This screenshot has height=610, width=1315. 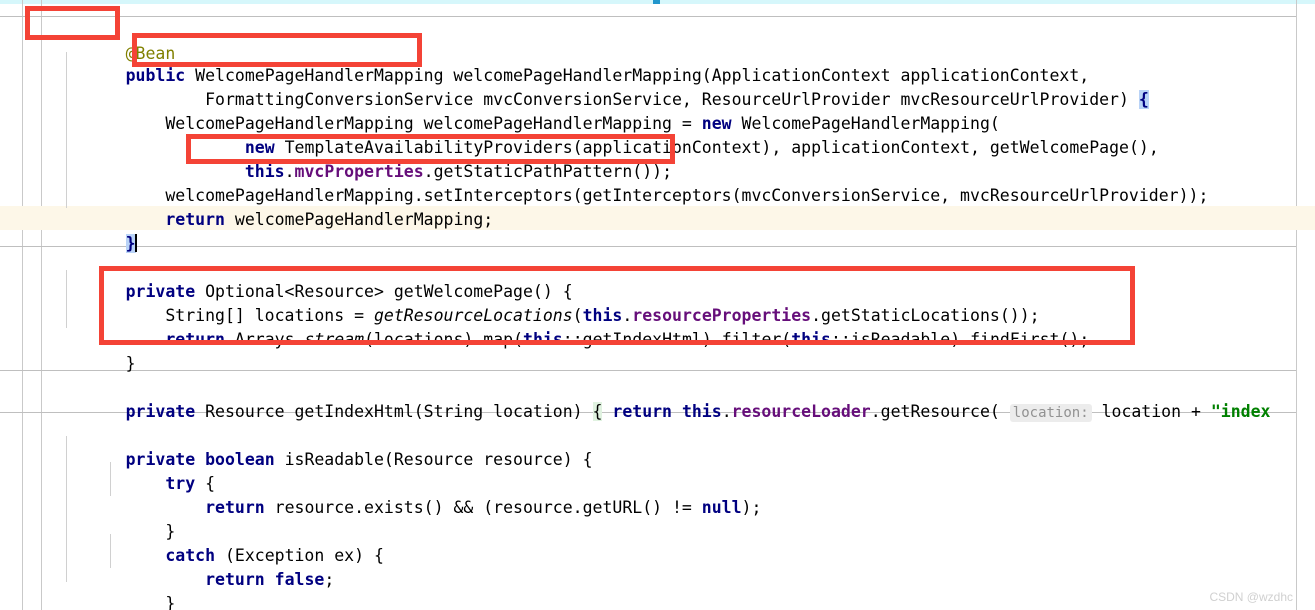 What do you see at coordinates (279, 206) in the screenshot?
I see `code-line-8: return welcomePageHandlerMapping;` at bounding box center [279, 206].